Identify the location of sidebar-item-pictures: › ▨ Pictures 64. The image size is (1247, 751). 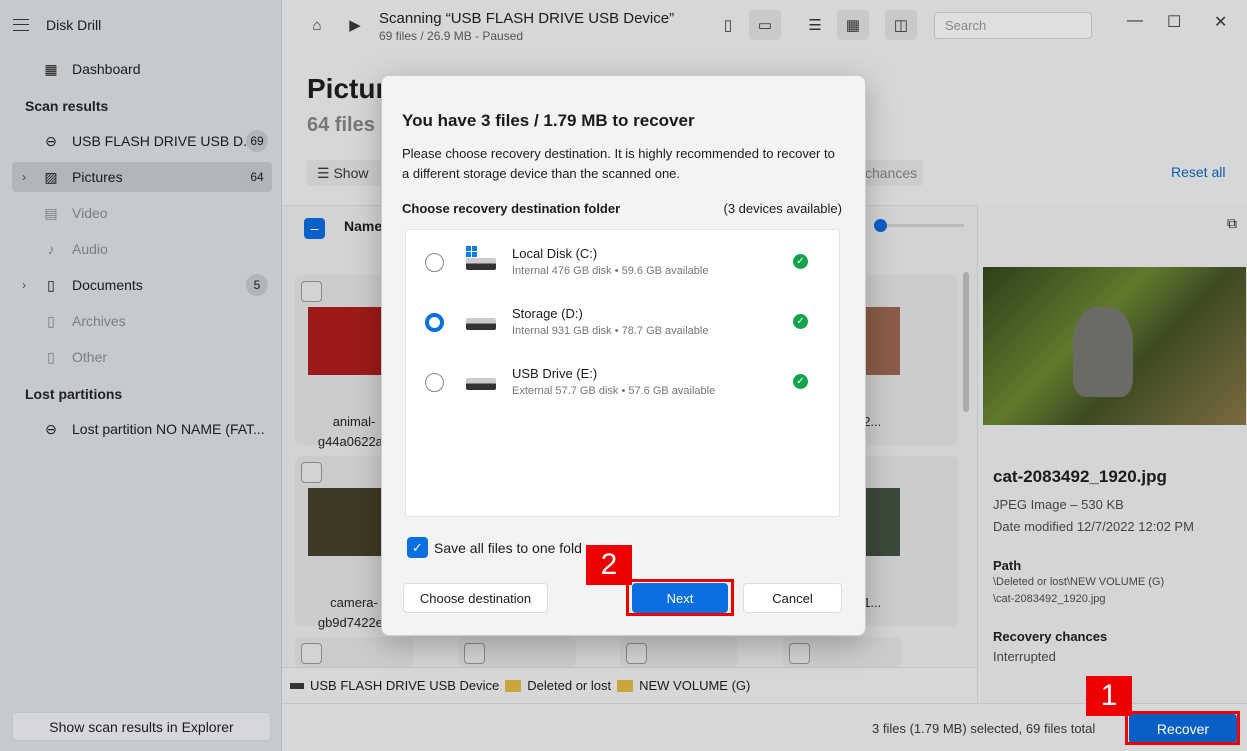
(142, 177).